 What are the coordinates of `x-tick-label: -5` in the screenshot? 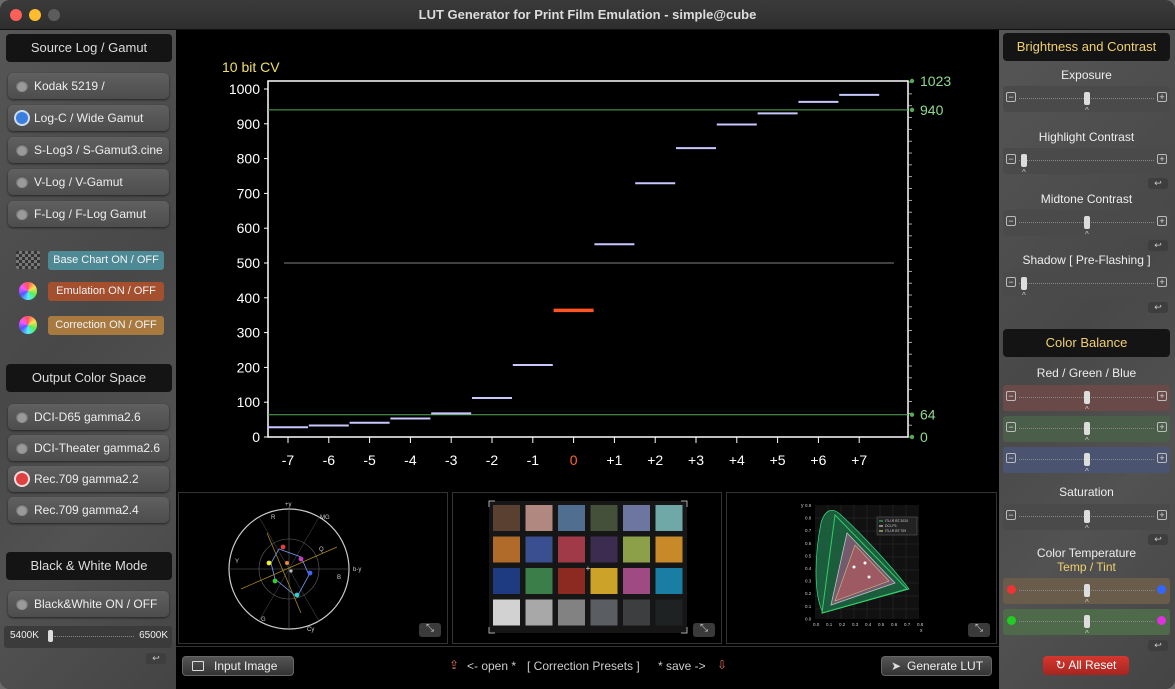 It's located at (369, 460).